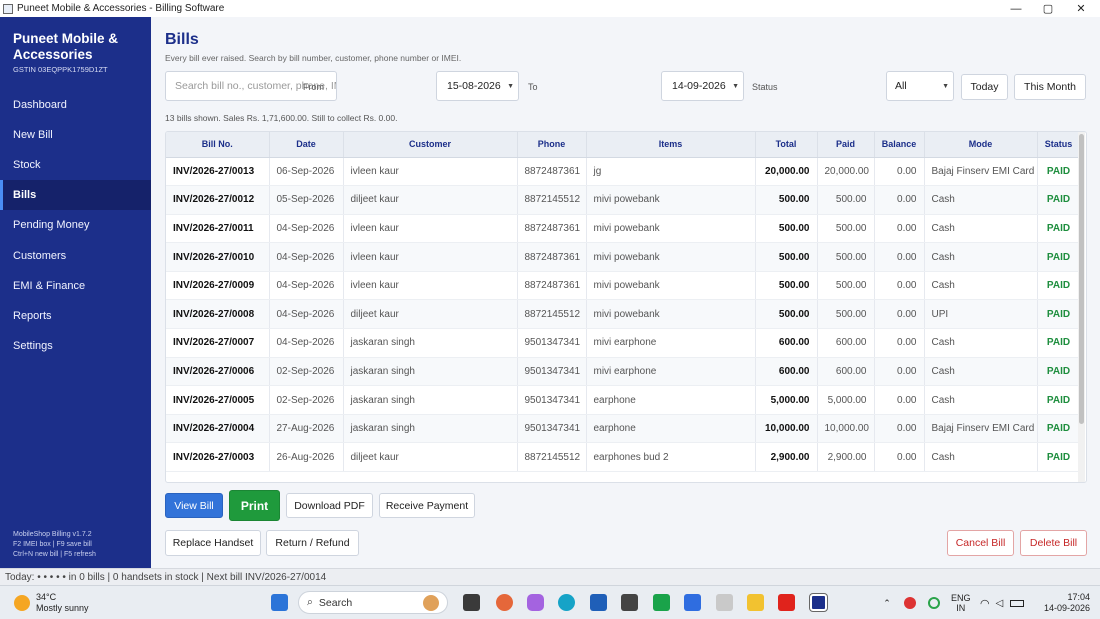  I want to click on app-cube-icon, so click(629, 602).